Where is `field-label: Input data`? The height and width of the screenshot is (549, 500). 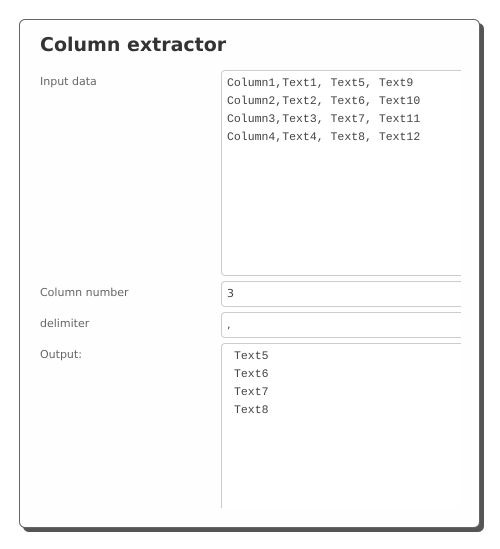
field-label: Input data is located at coordinates (68, 81).